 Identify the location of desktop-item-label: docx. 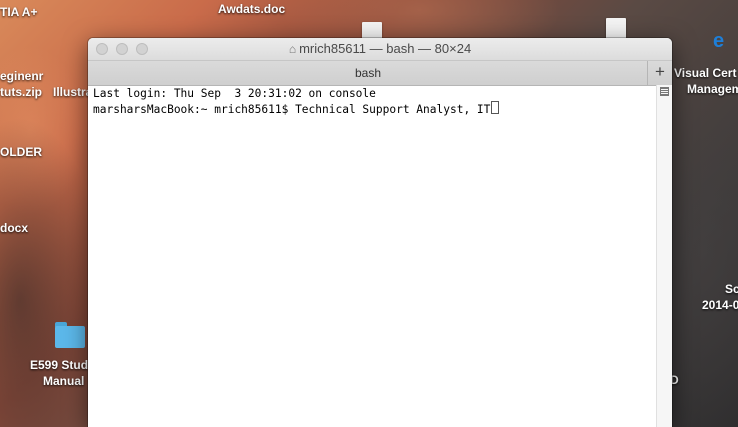
(14, 228).